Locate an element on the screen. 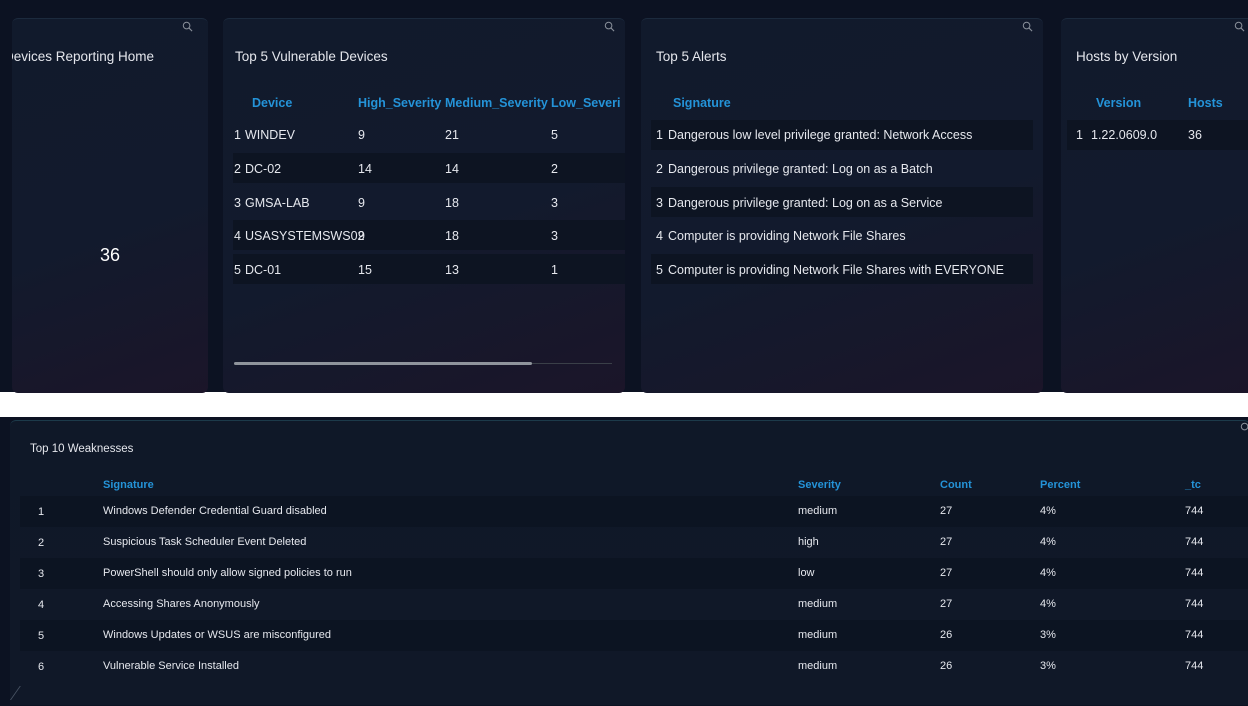 The image size is (1248, 706). device-name: GMSA-LAB is located at coordinates (277, 203).